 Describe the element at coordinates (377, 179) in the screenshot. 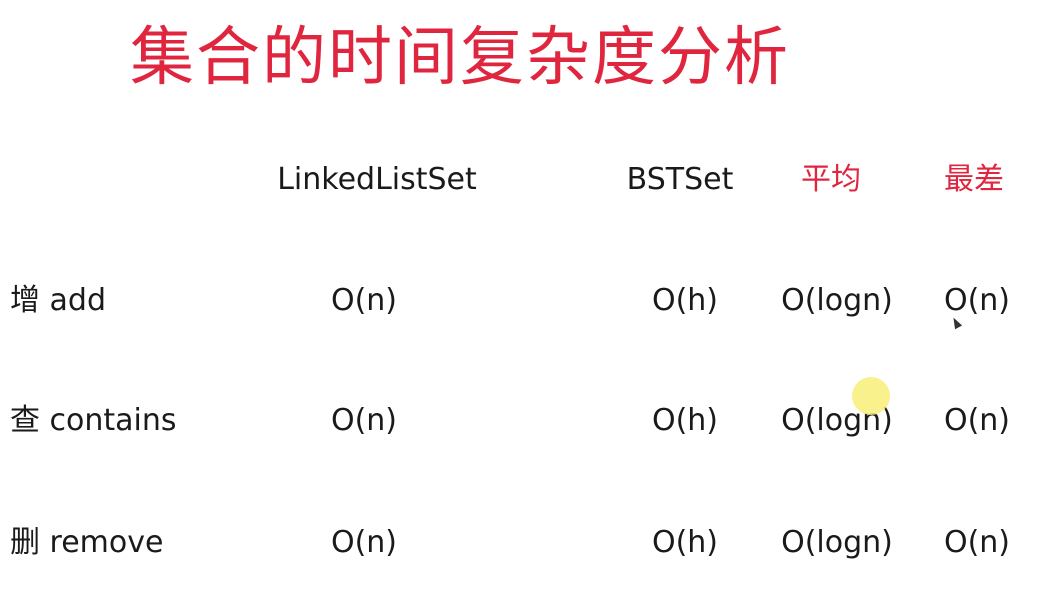

I see `header-linkedlistset: LinkedListSet` at that location.